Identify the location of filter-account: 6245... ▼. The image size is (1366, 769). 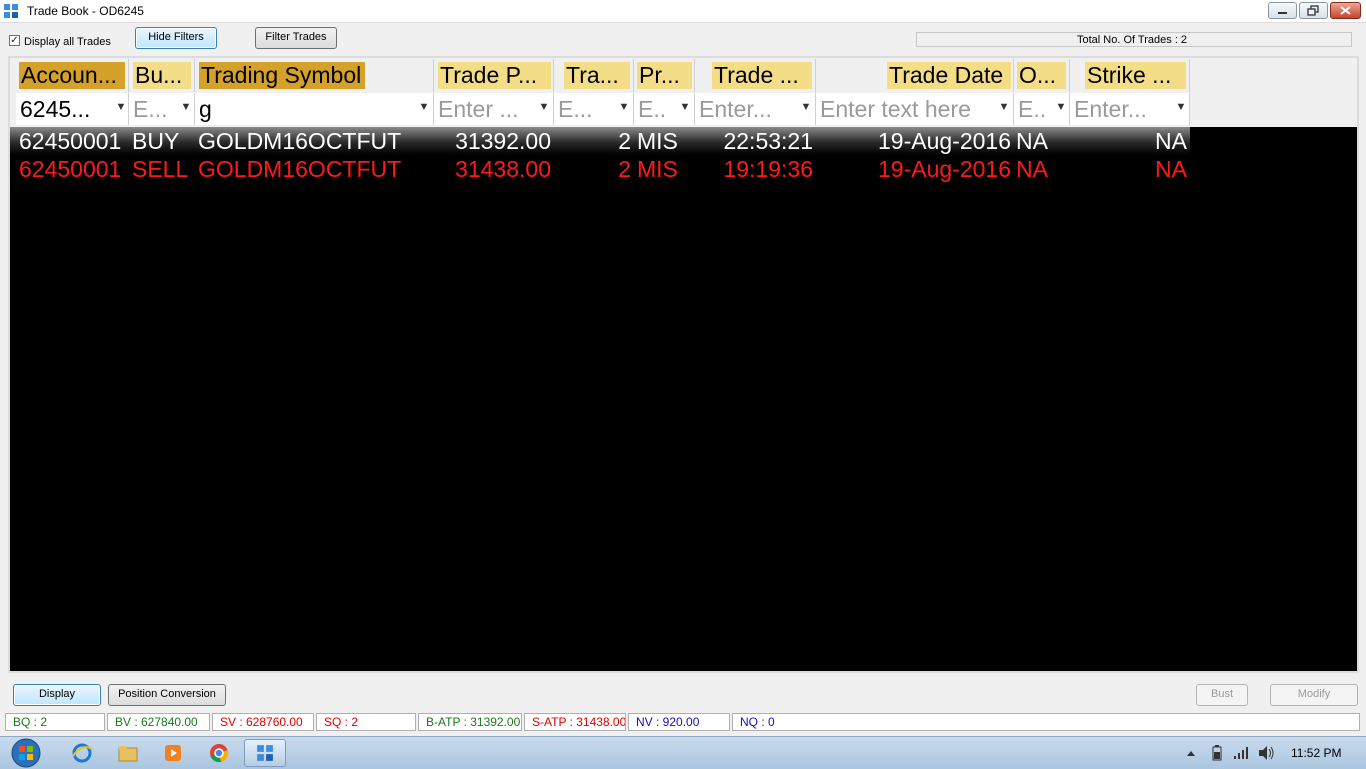
(72, 109).